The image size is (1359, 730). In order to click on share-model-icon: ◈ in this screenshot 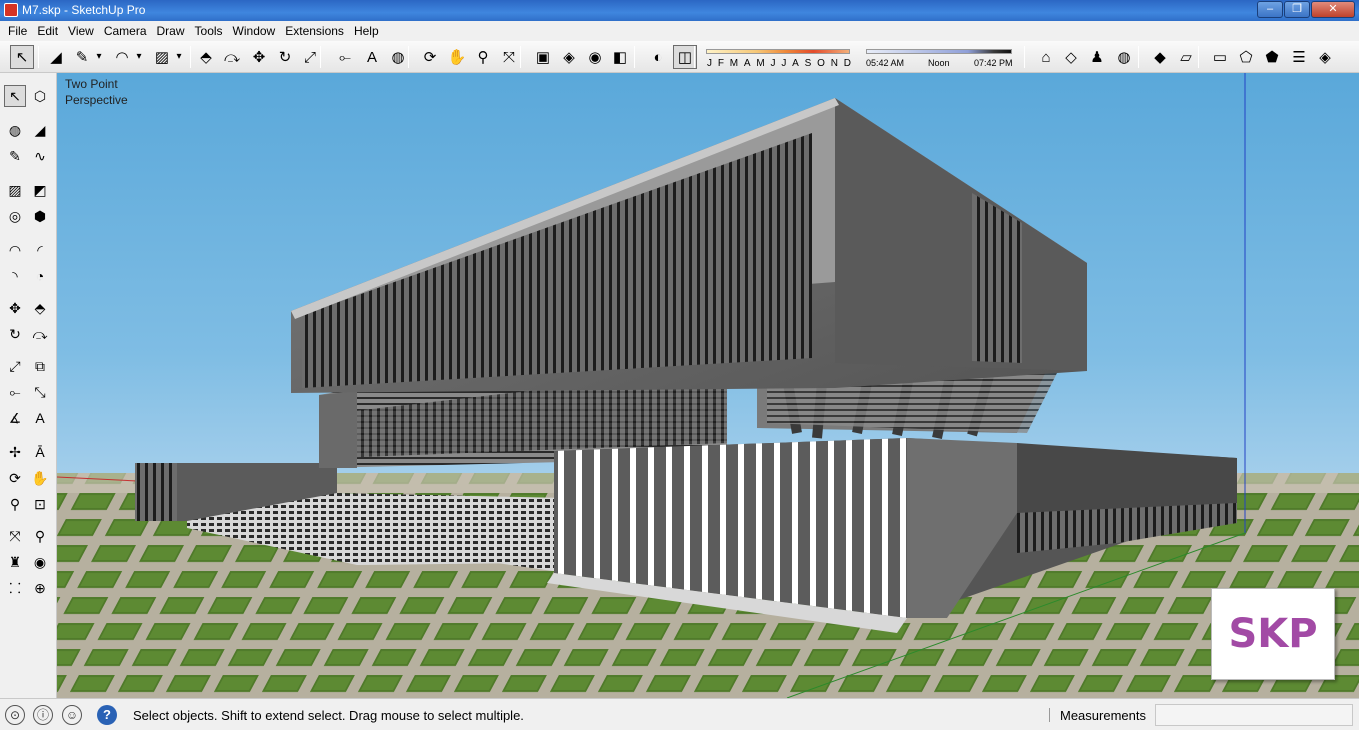, I will do `click(569, 57)`.